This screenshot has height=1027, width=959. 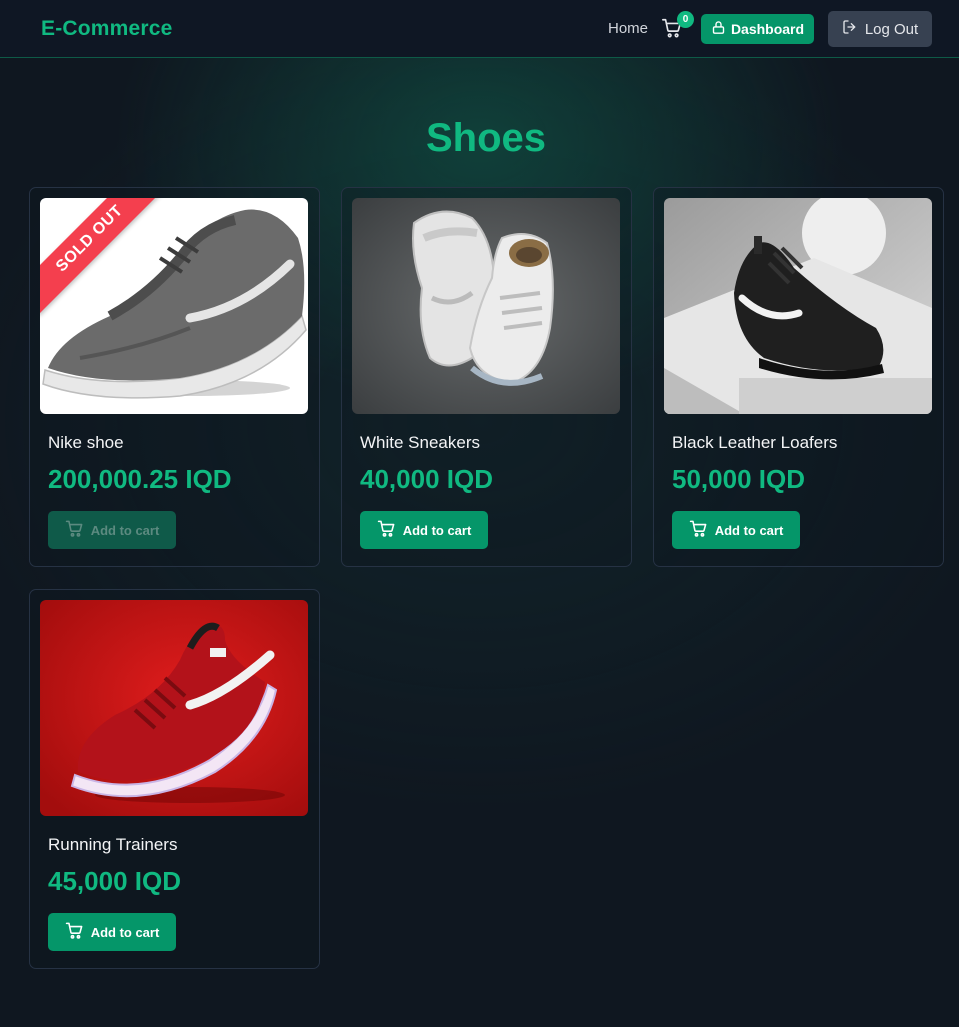 I want to click on cart-button: 0, so click(x=677, y=27).